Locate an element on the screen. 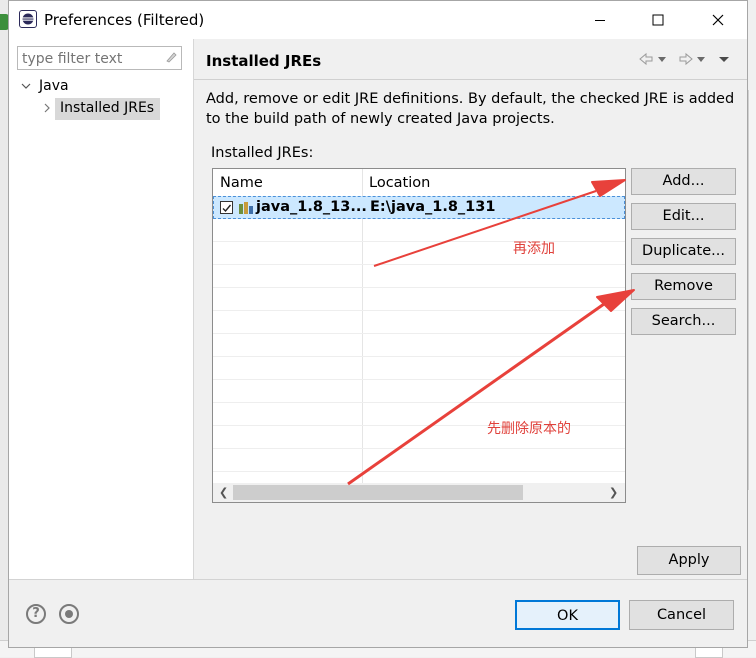  arrow-to-remove-button is located at coordinates (491, 387).